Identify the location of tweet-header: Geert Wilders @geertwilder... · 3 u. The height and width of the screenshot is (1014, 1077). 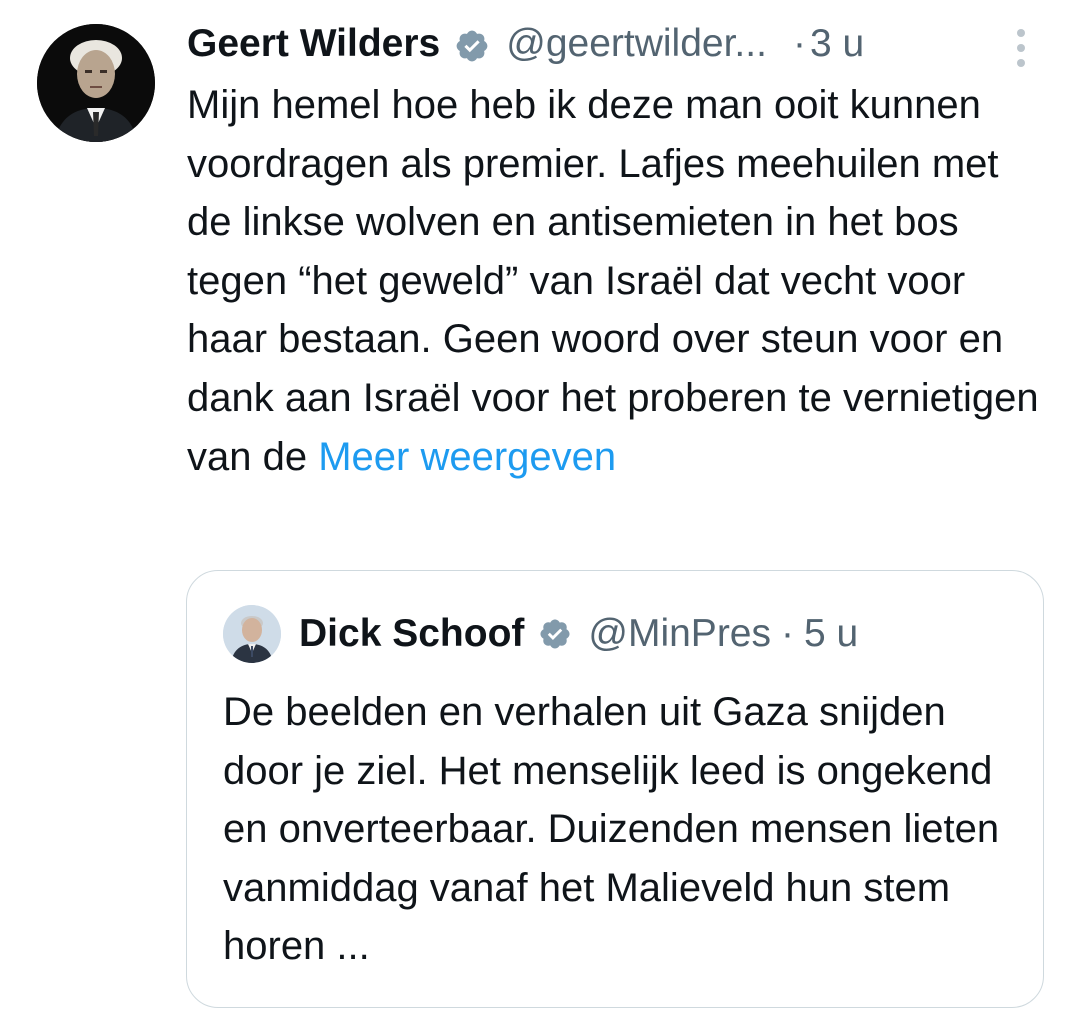
(612, 44).